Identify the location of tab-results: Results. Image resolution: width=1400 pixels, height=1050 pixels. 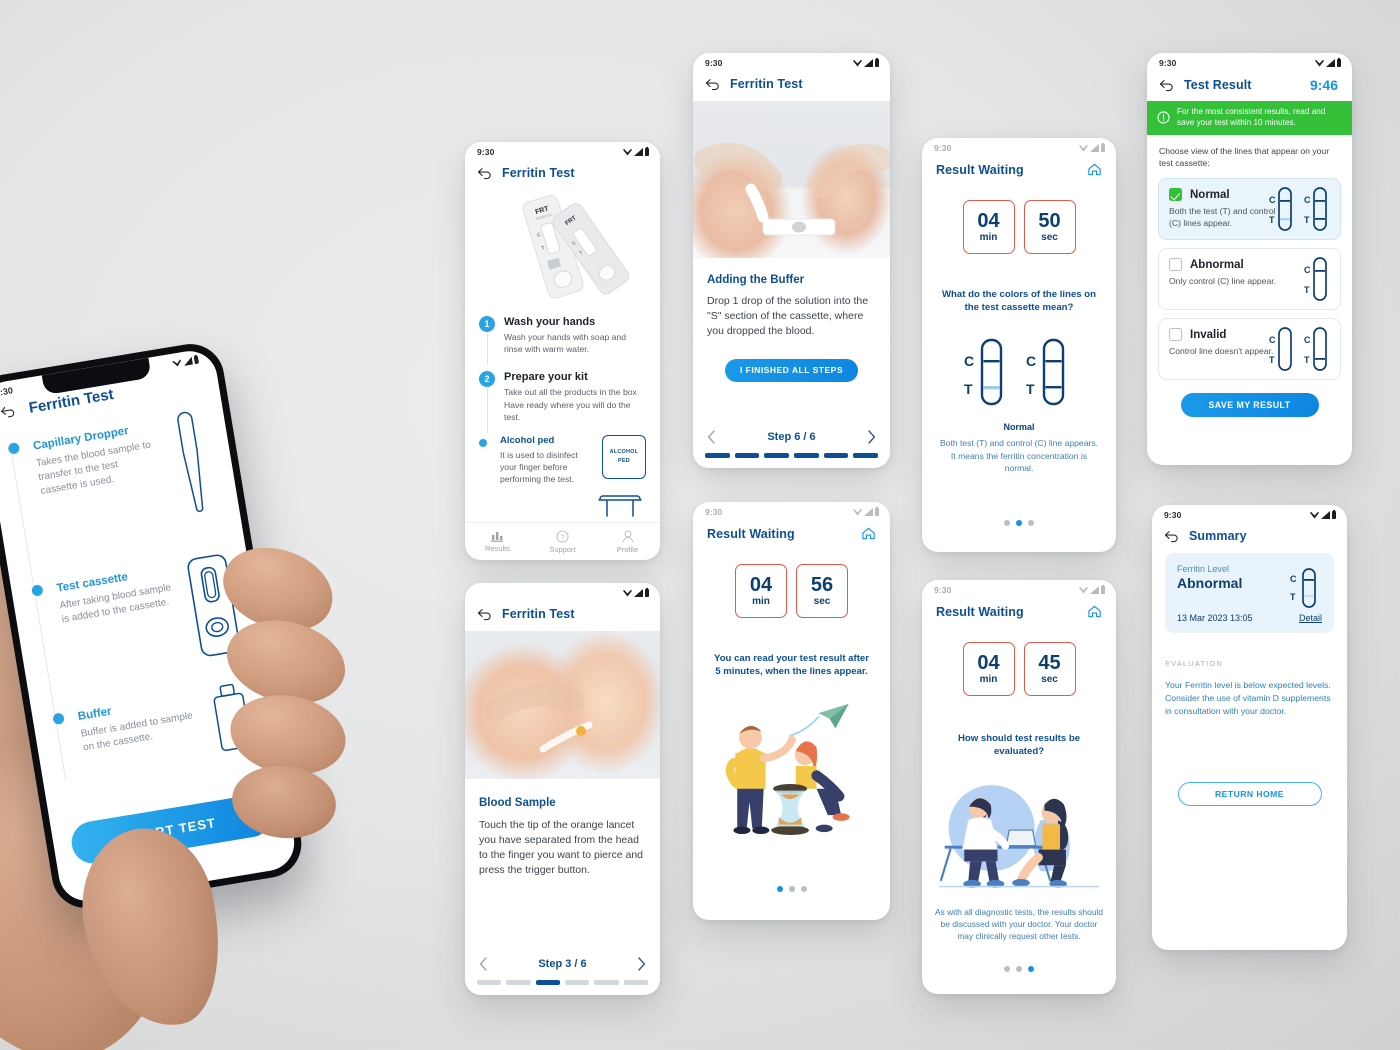
(497, 541).